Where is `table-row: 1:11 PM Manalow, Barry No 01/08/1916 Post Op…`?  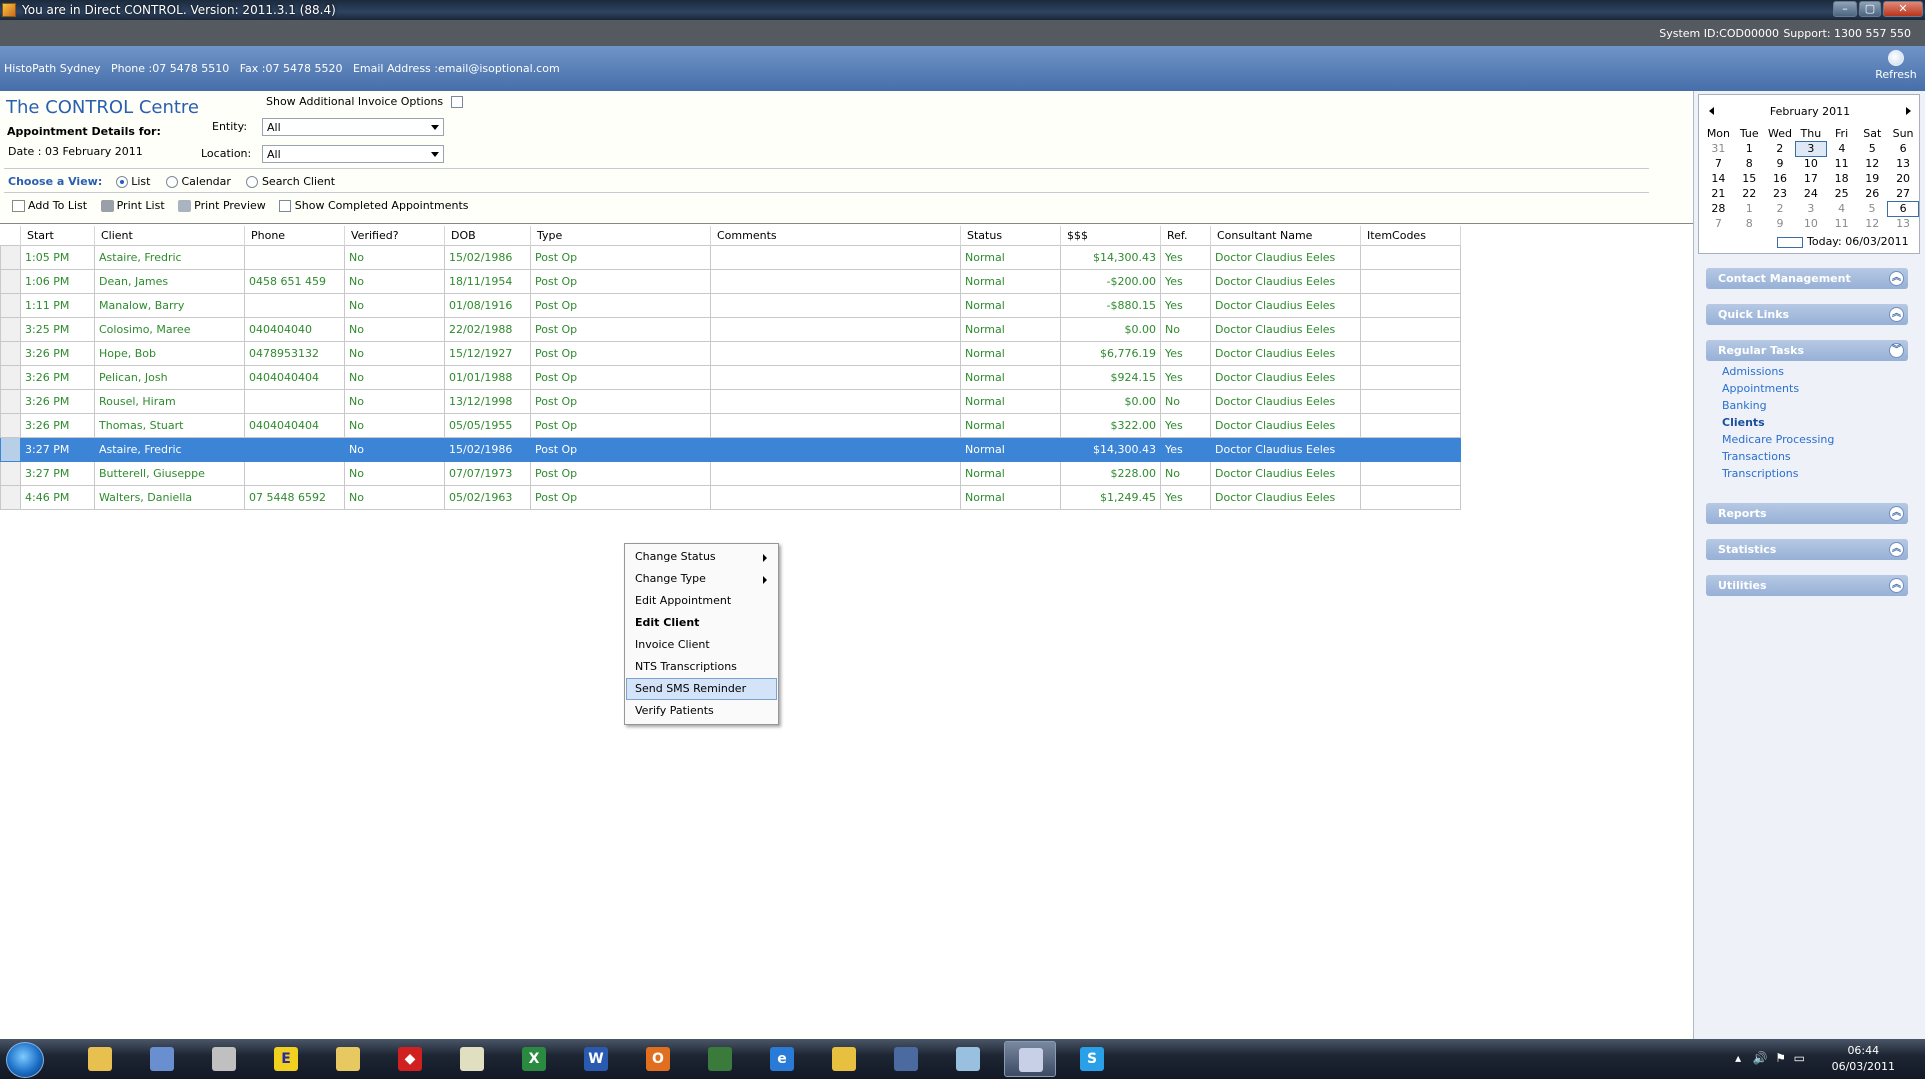 table-row: 1:11 PM Manalow, Barry No 01/08/1916 Post Op… is located at coordinates (730, 305).